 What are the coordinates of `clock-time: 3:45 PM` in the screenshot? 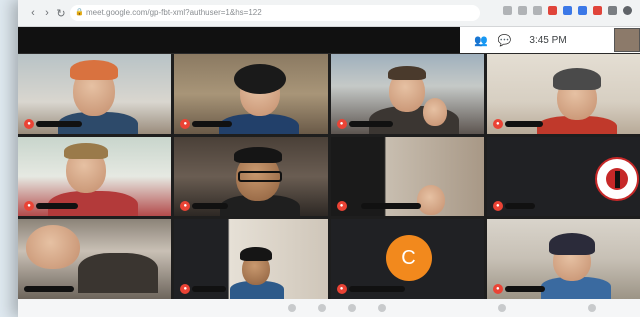 It's located at (548, 40).